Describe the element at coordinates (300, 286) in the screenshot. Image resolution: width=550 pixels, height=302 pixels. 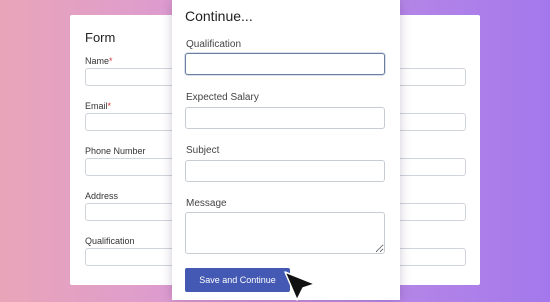
I see `mouse-pointer-icon` at that location.